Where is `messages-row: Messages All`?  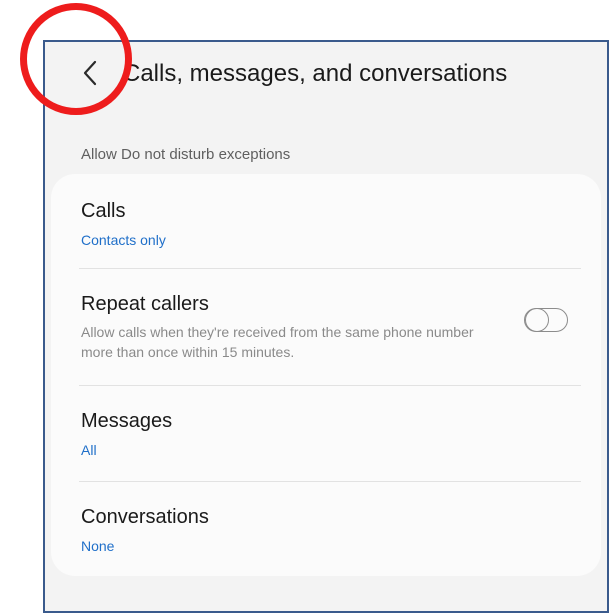 messages-row: Messages All is located at coordinates (326, 433).